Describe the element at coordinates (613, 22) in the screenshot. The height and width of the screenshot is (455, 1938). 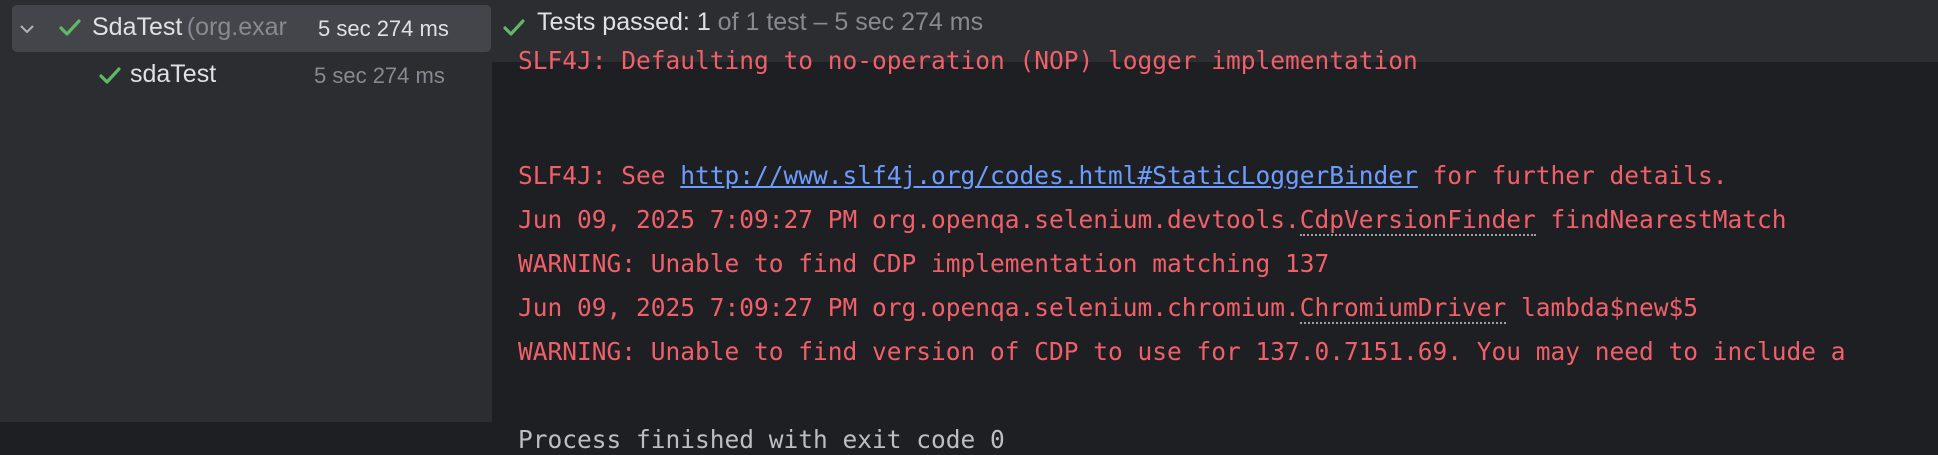
I see `status-label: Tests passed:` at that location.